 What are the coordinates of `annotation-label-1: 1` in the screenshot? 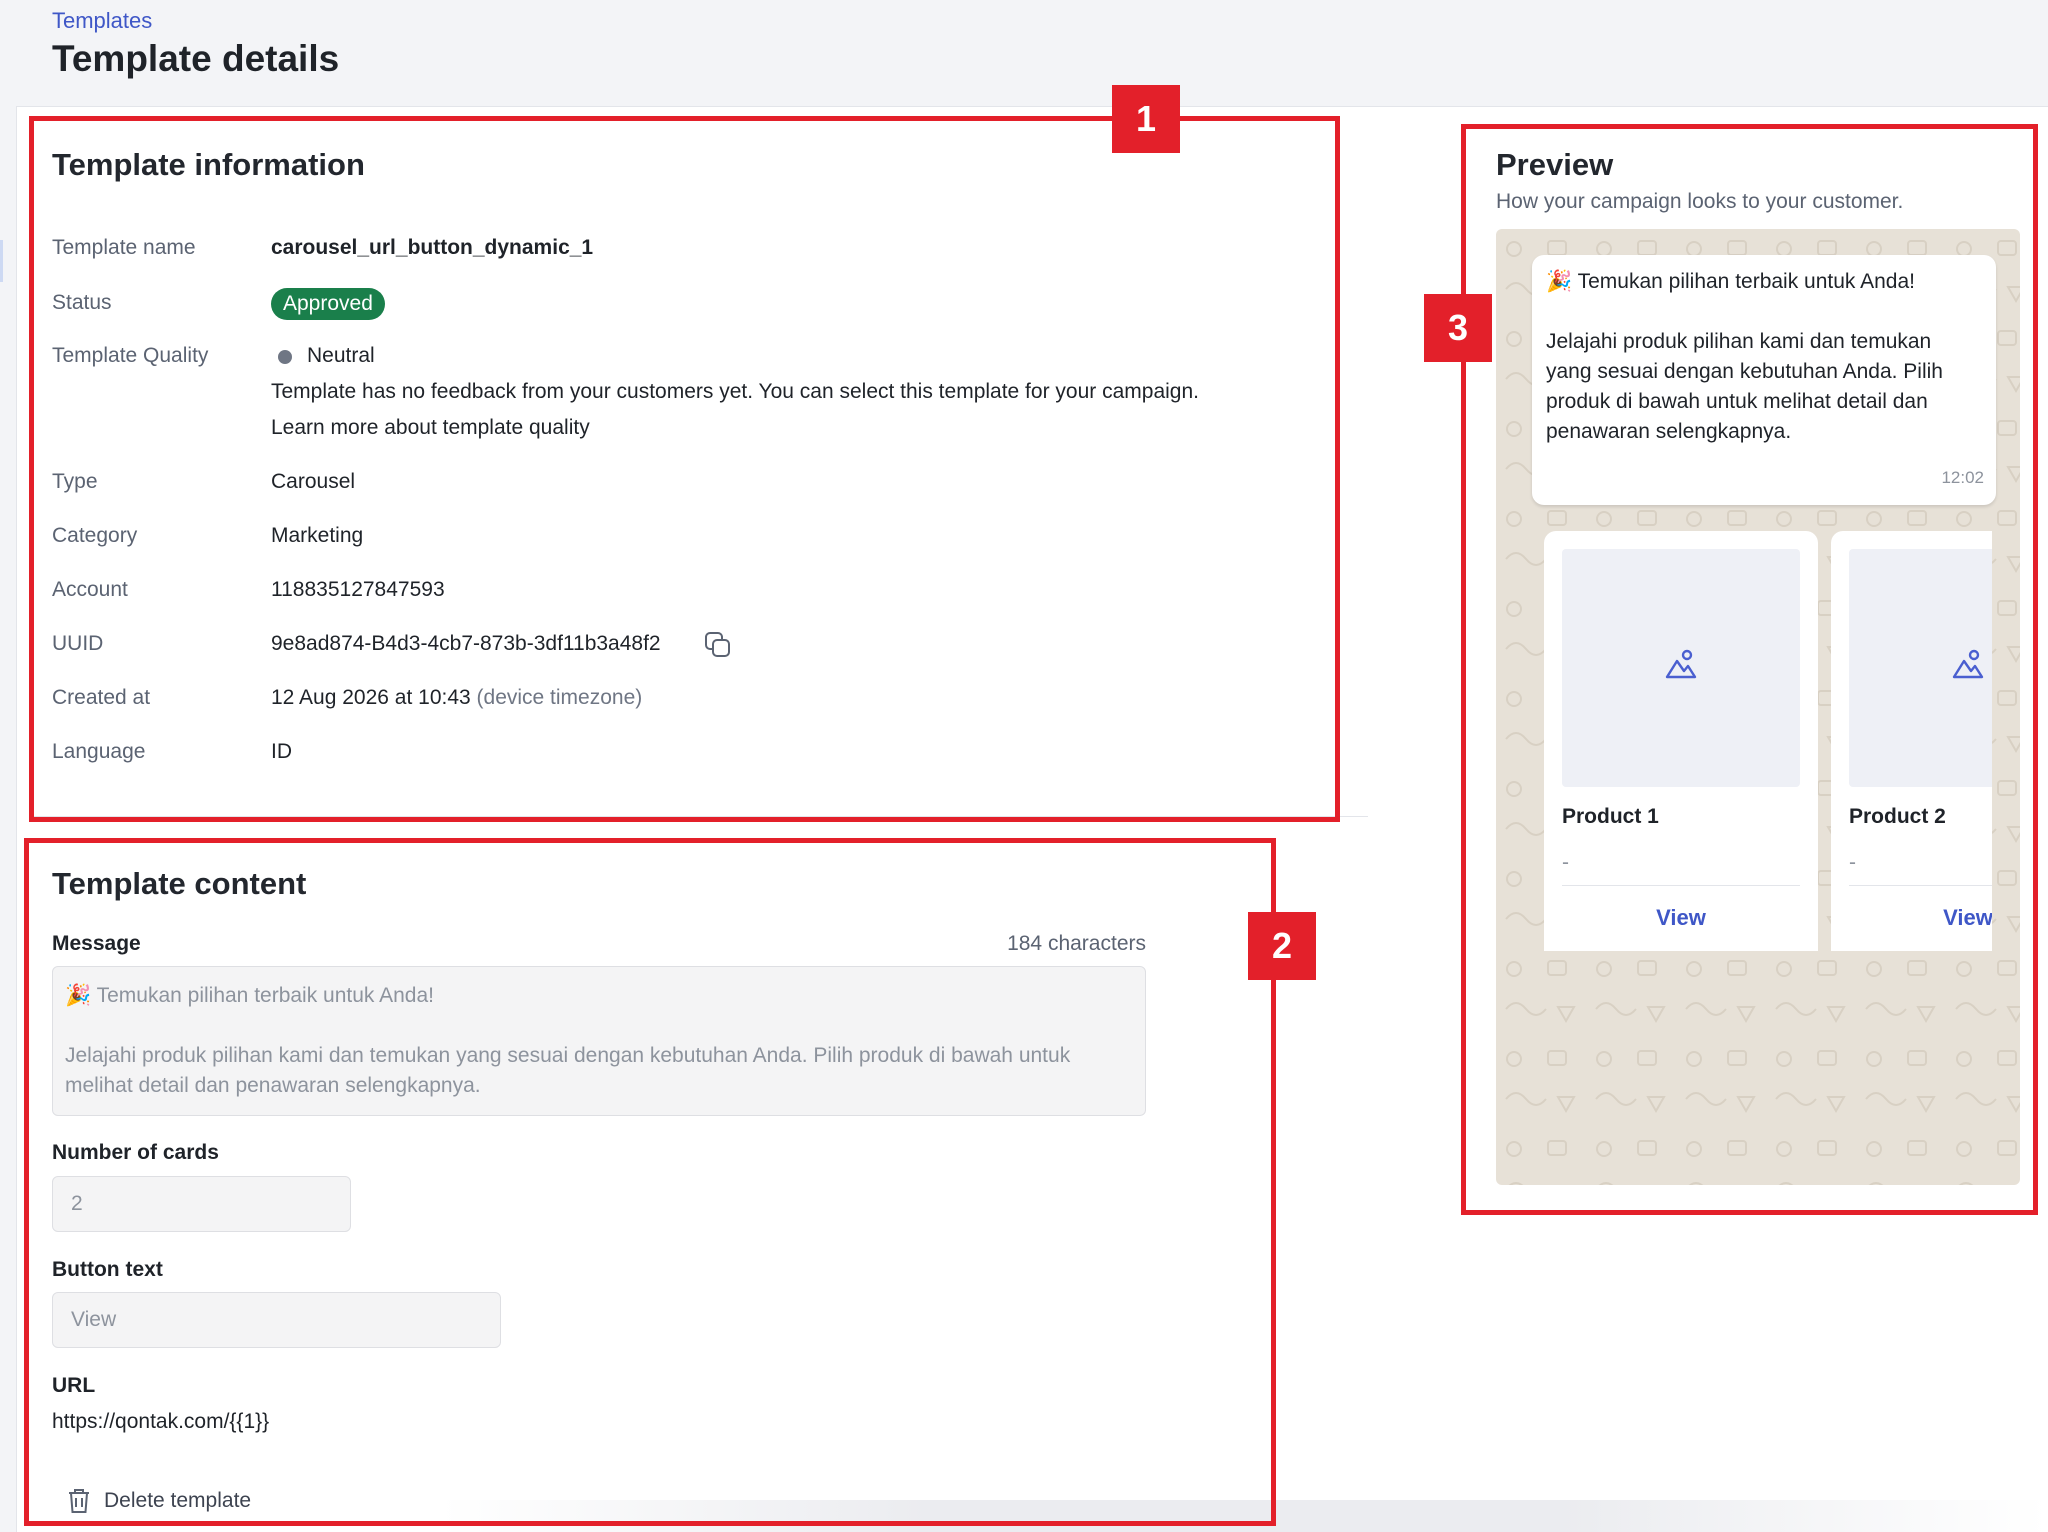 It's located at (1146, 119).